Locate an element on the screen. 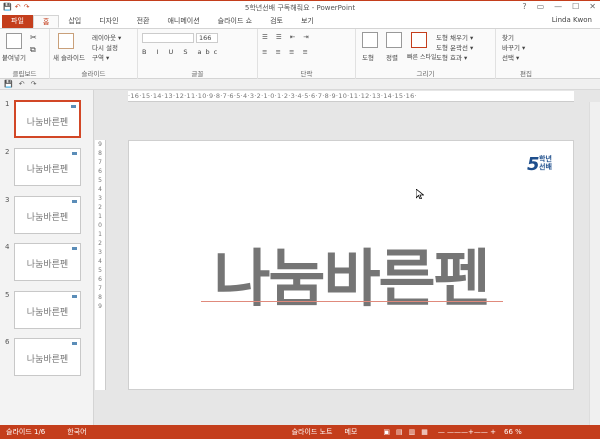 Image resolution: width=600 pixels, height=439 pixels. tab-design: 디자인 is located at coordinates (108, 21).